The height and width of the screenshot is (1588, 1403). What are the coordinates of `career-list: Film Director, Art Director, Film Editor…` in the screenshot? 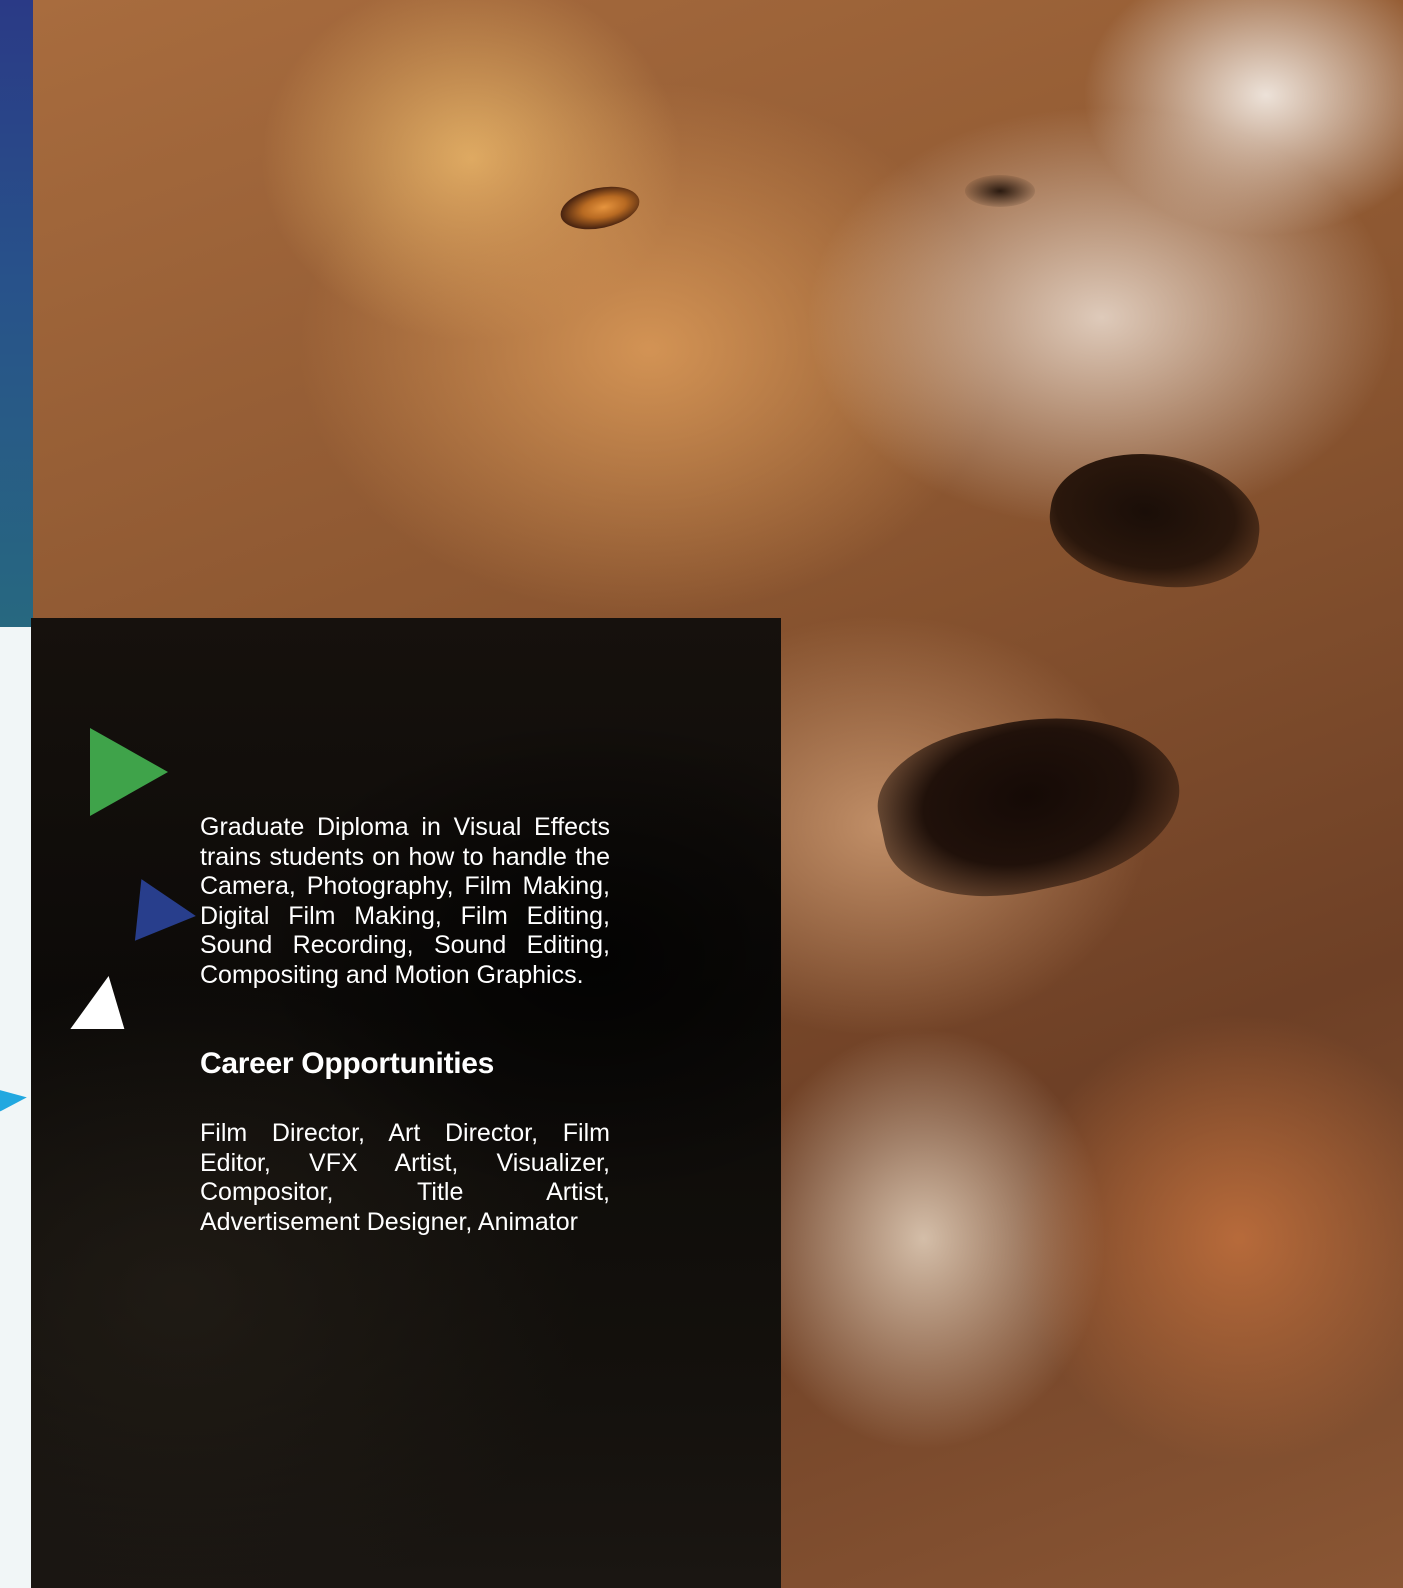 It's located at (405, 1177).